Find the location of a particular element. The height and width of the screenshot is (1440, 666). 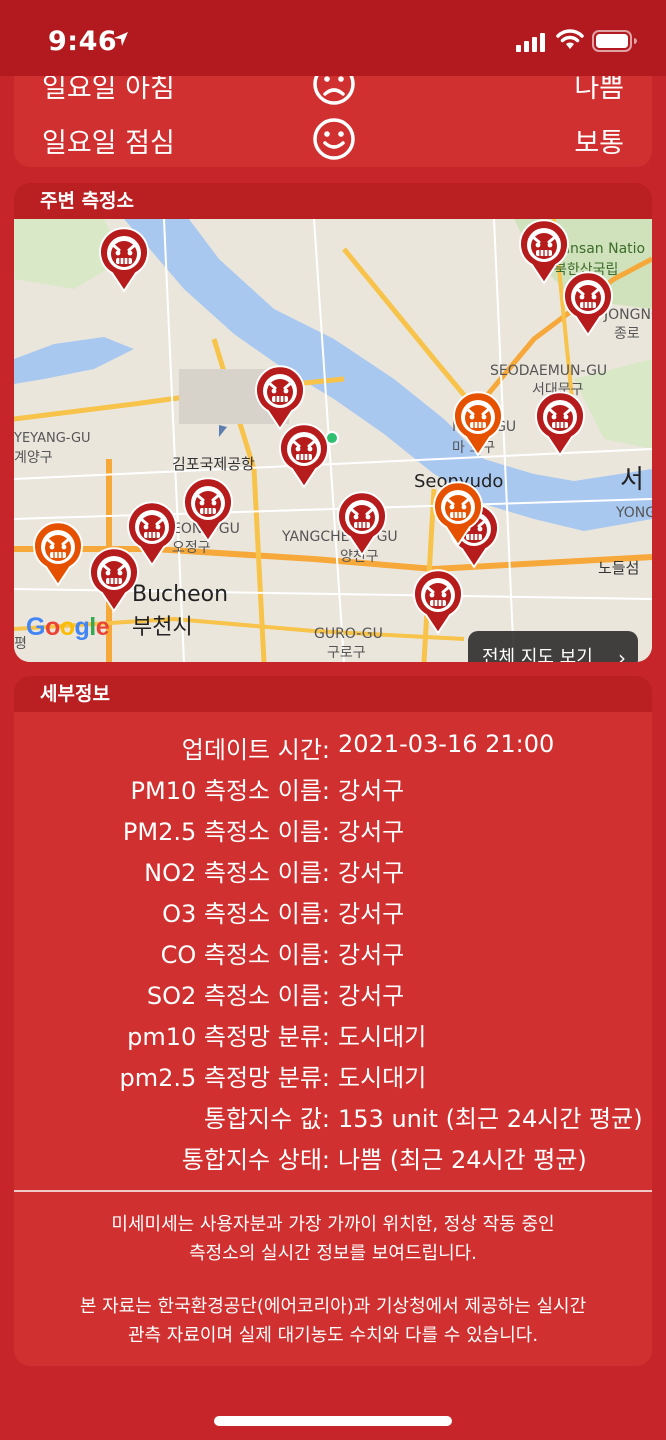

detail-label: O3 측정소 이름: is located at coordinates (246, 914).